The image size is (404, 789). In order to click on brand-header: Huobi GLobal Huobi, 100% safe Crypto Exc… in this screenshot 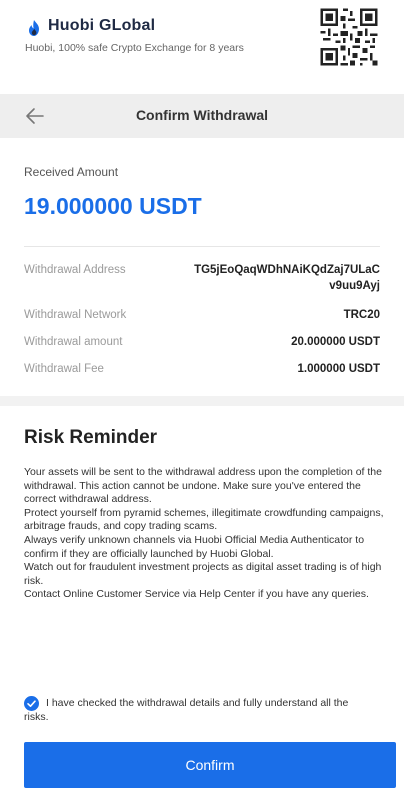, I will do `click(202, 42)`.